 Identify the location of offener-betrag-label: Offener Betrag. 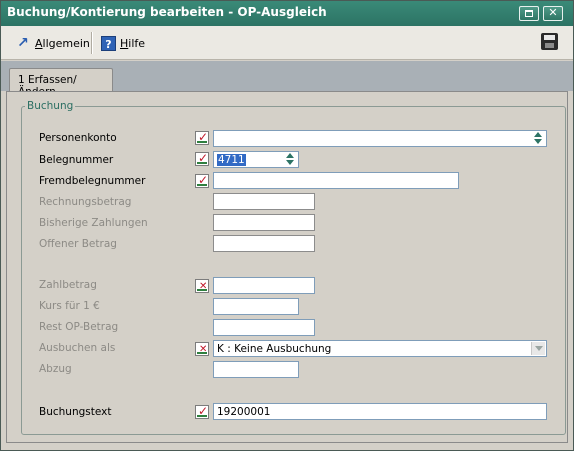
(78, 244).